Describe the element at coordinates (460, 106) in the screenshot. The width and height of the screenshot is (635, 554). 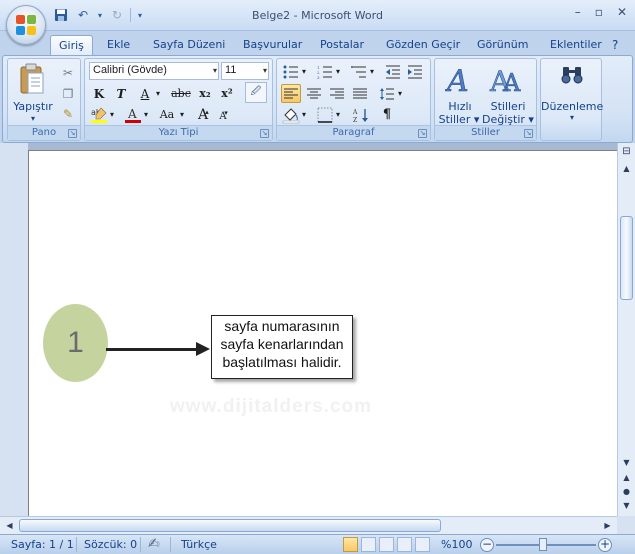
I see `quick-styles-label-1: Hızlı` at that location.